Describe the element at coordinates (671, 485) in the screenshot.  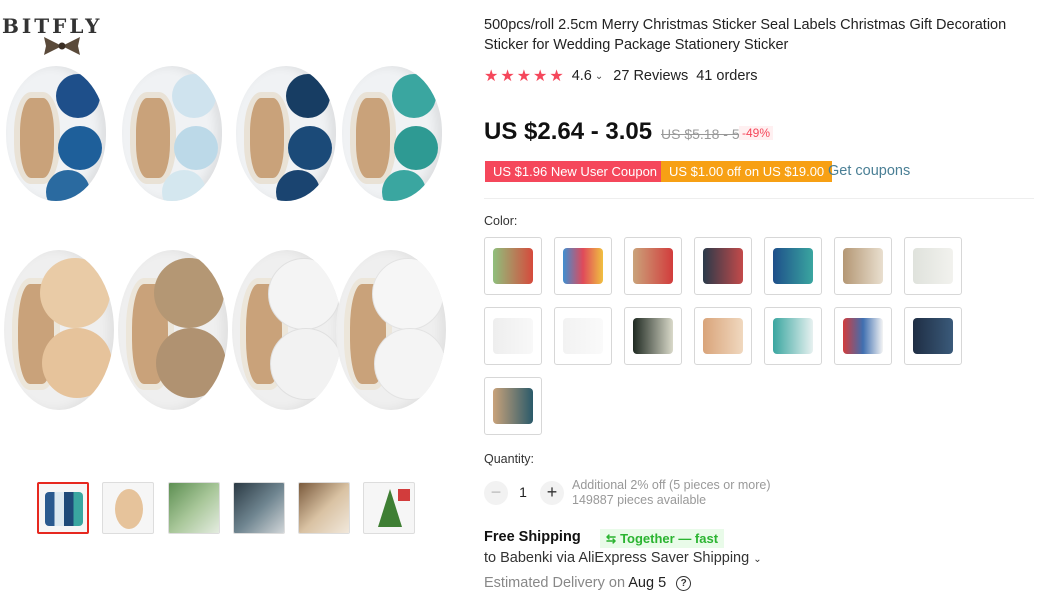
I see `bulk-discount-note: Additional 2% off (5 pieces or more)` at that location.